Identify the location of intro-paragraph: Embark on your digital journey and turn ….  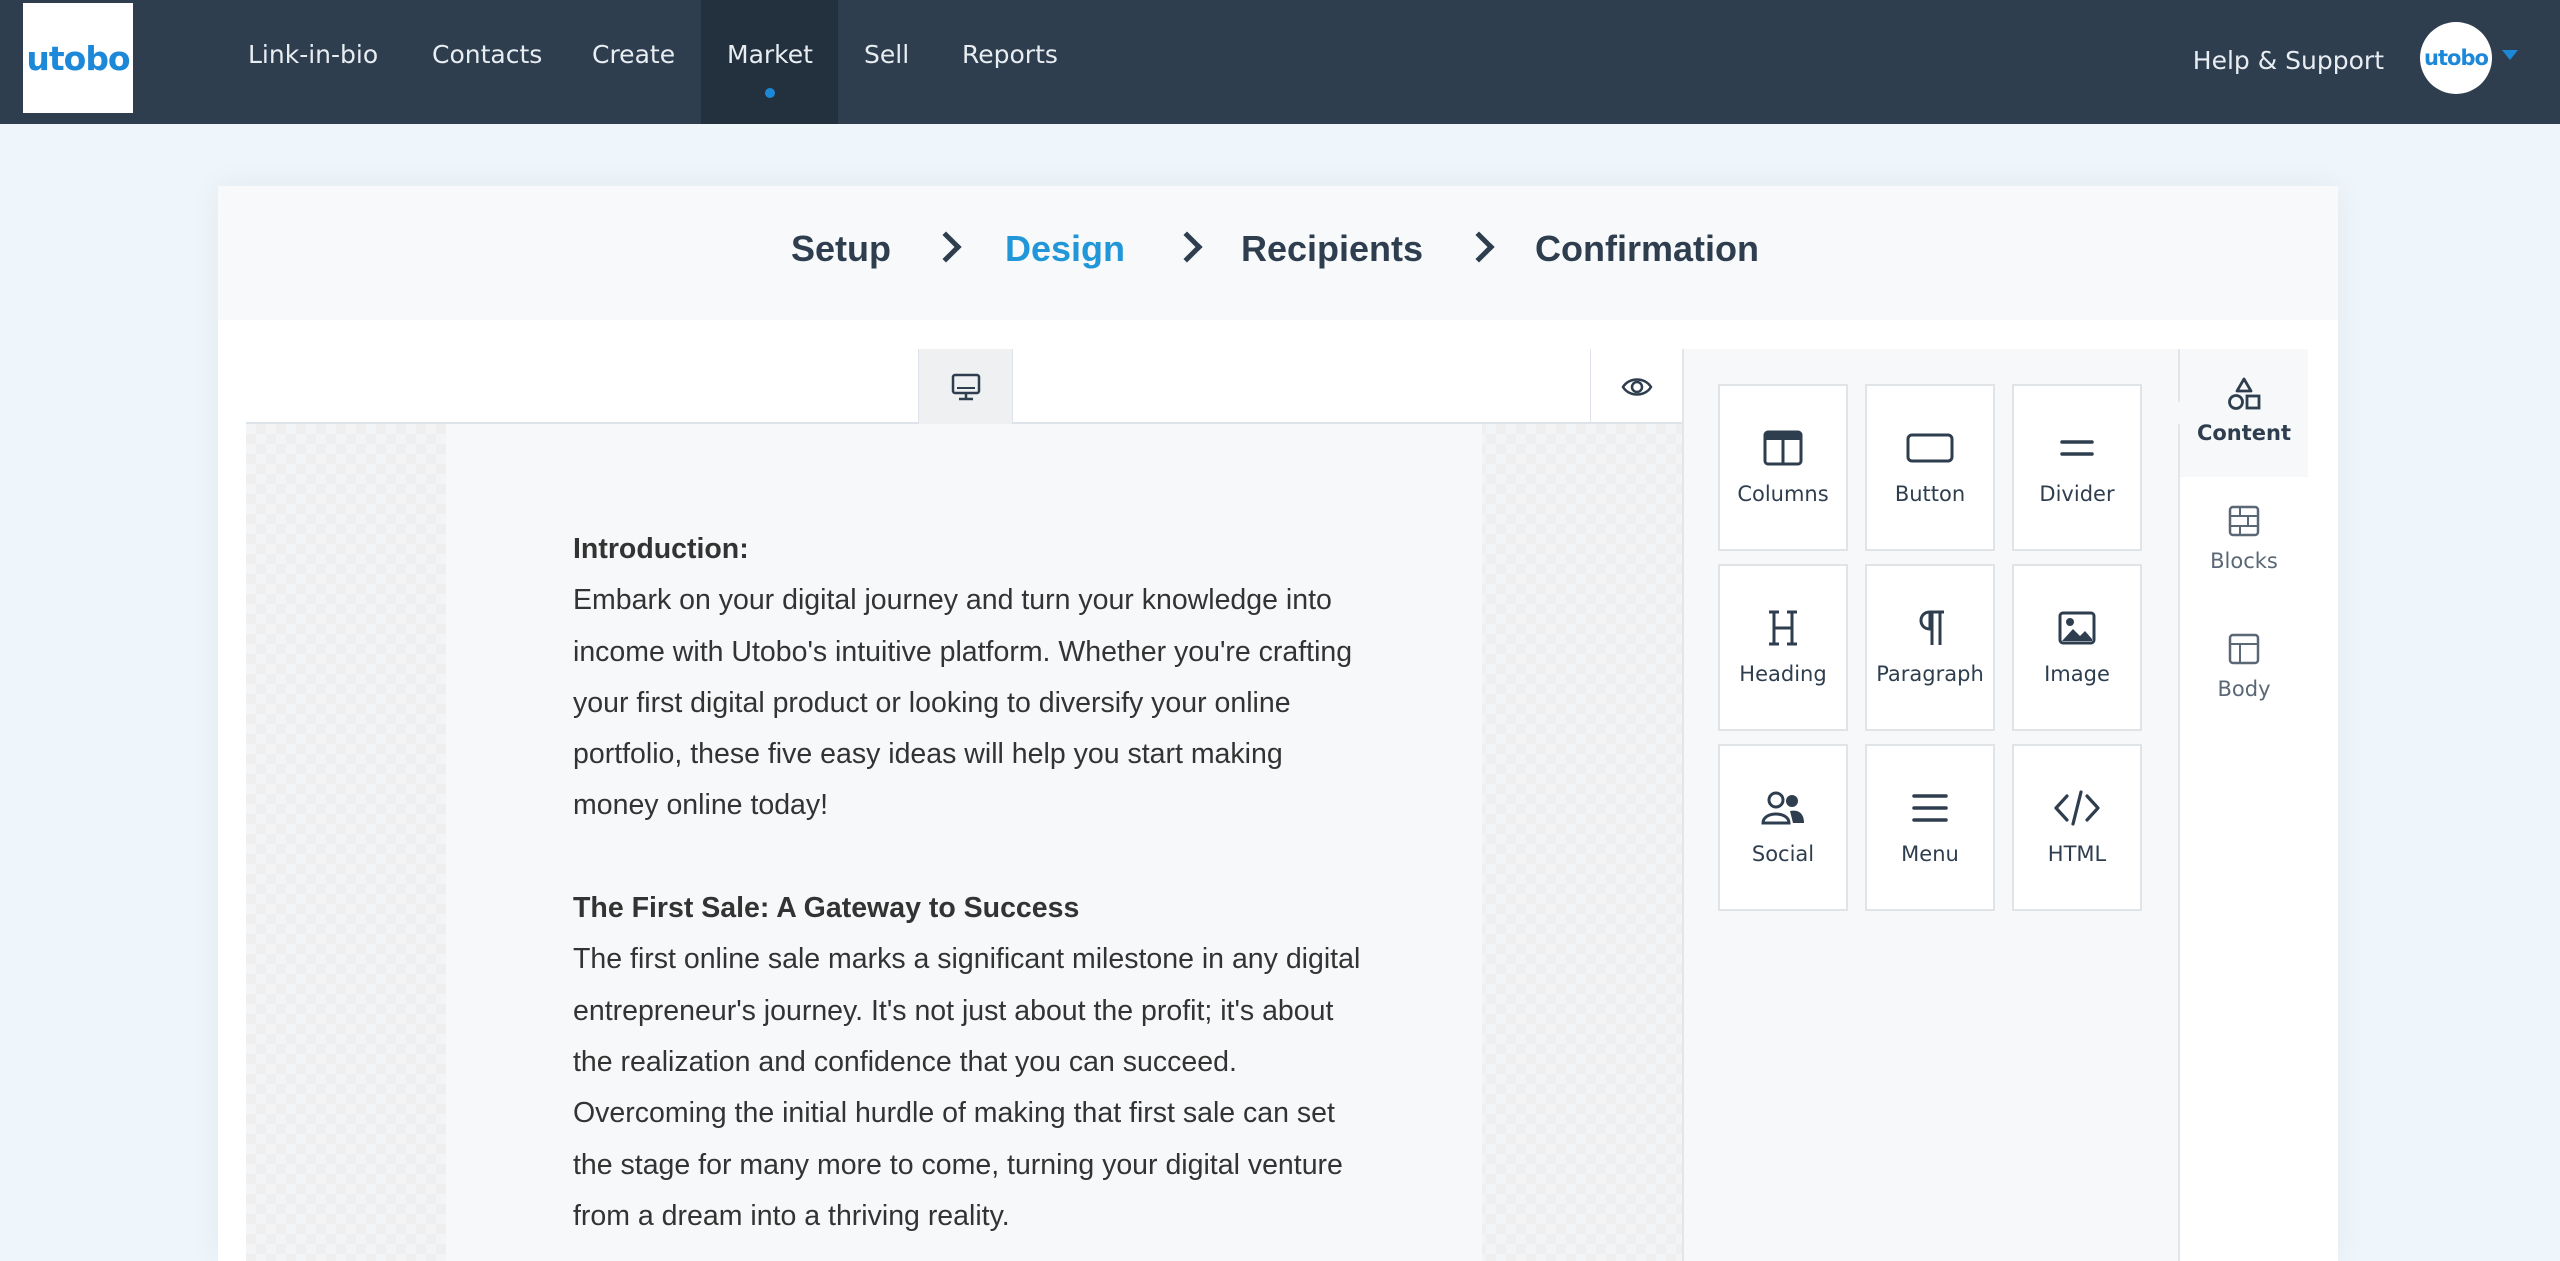
(963, 703).